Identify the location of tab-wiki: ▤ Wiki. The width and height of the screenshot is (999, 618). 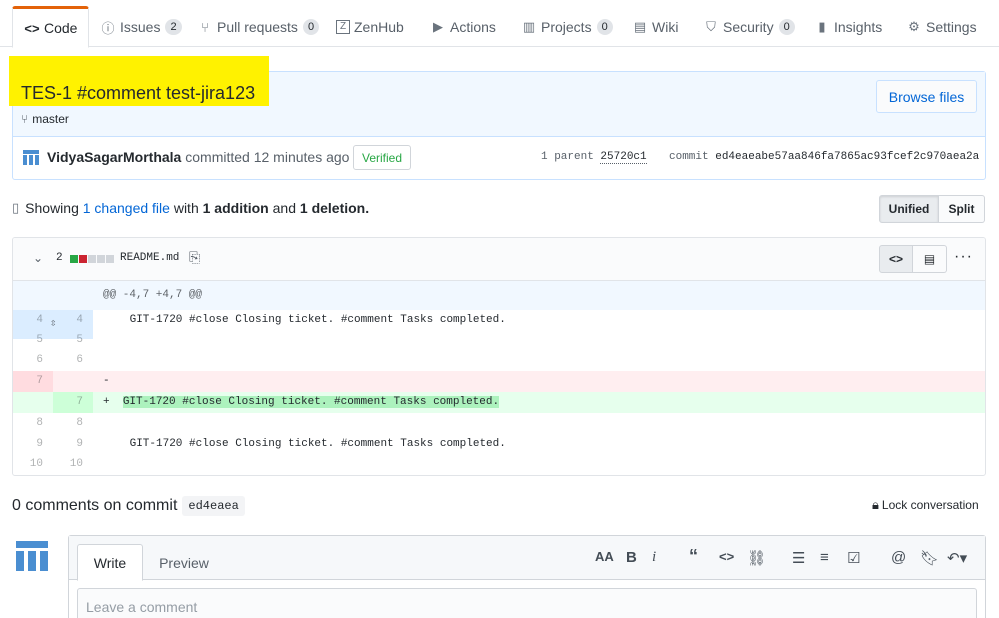
(655, 27).